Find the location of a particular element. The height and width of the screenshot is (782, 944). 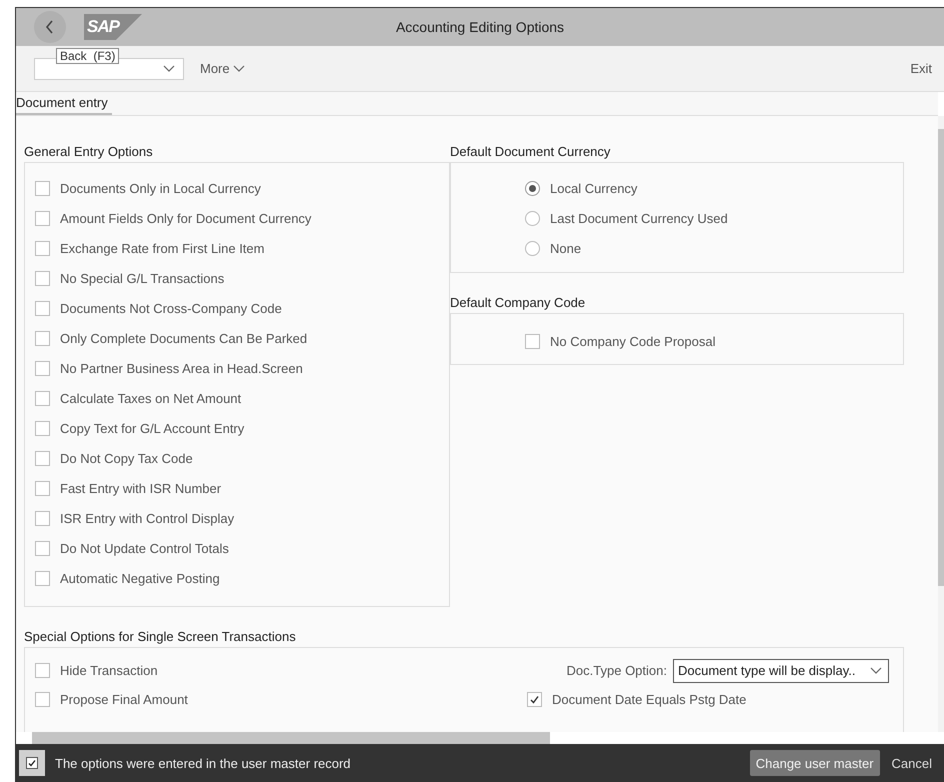

check-icon is located at coordinates (534, 699).